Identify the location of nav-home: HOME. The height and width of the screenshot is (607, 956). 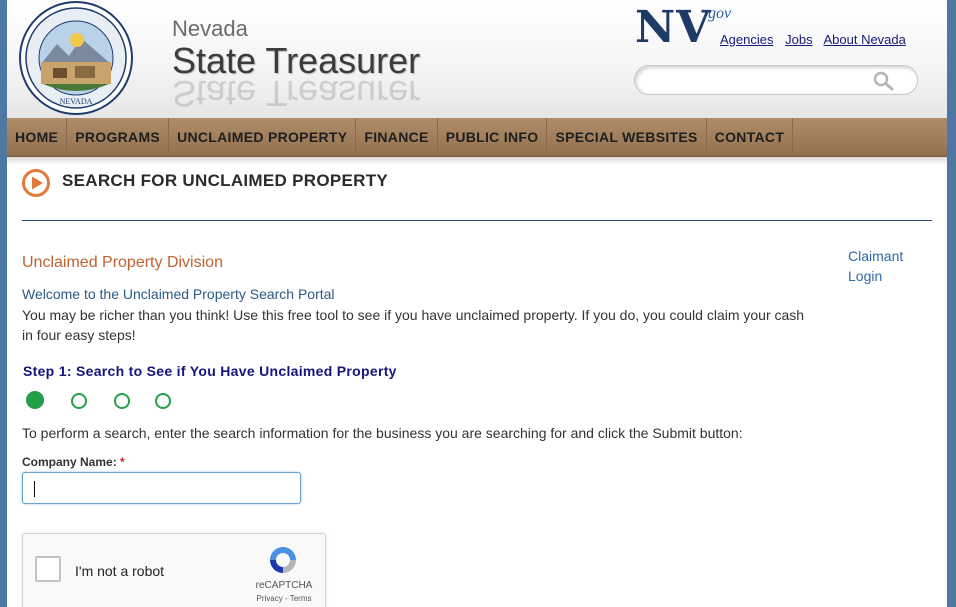
(37, 137).